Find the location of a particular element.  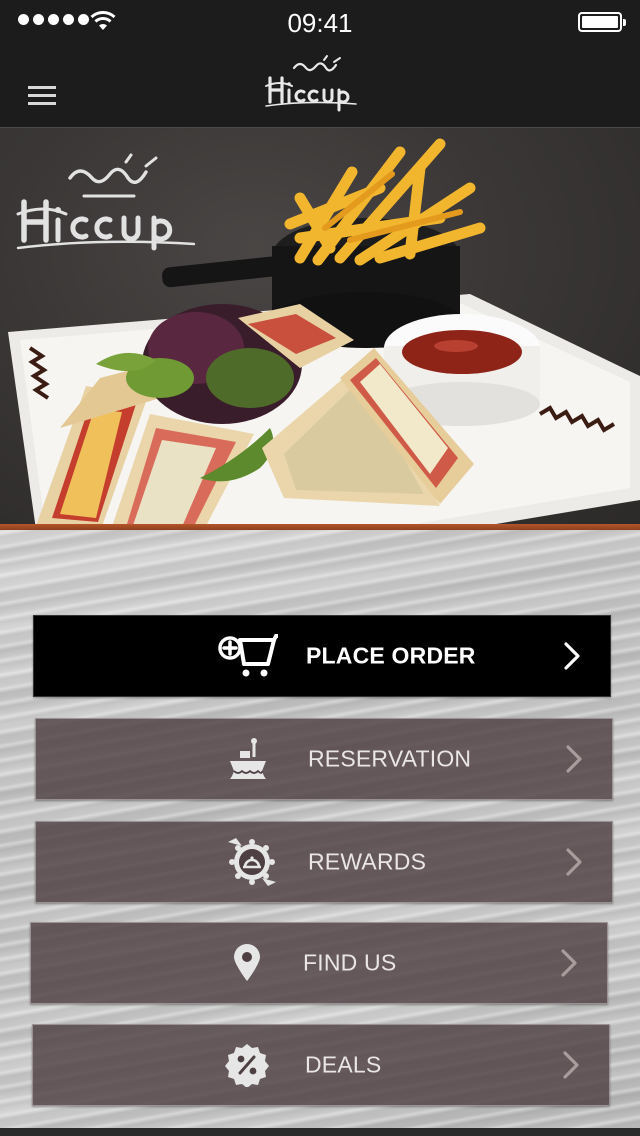

battery-icon is located at coordinates (602, 22).